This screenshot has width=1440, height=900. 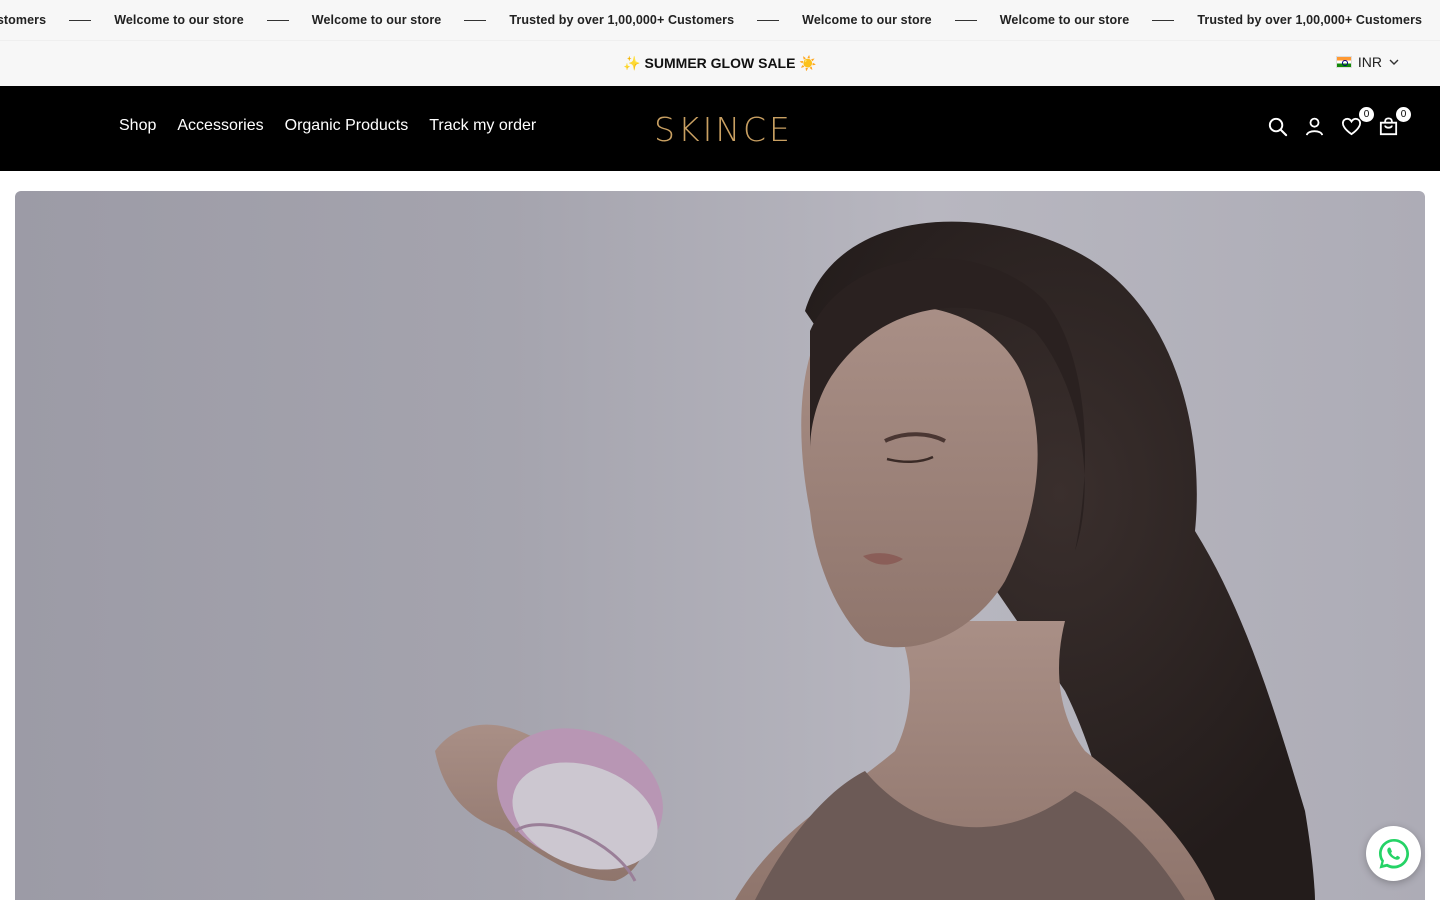 I want to click on chevron-down-icon, so click(x=1394, y=62).